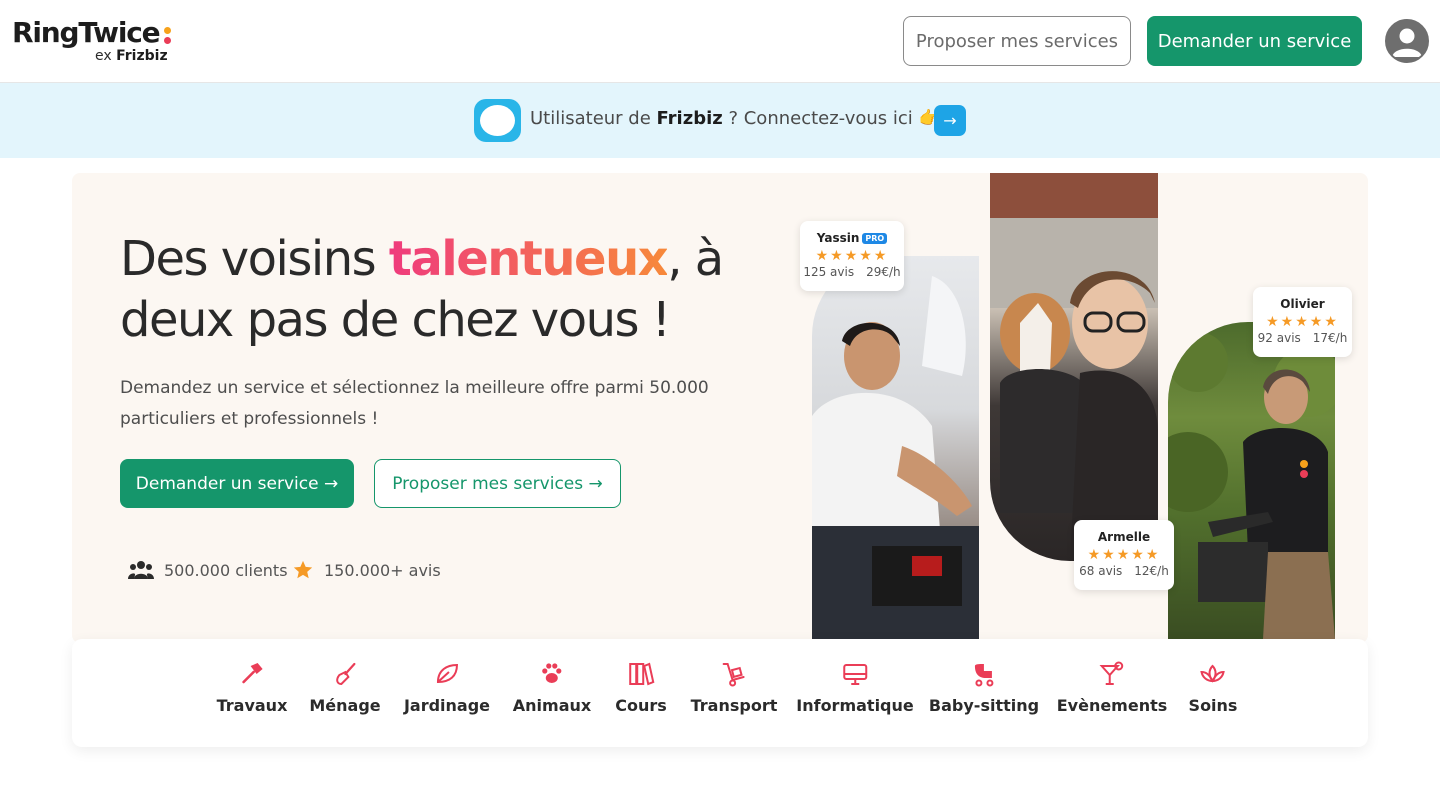 Image resolution: width=1440 pixels, height=810 pixels. Describe the element at coordinates (593, 118) in the screenshot. I see `banner-text-prefix: Utilisateur de` at that location.